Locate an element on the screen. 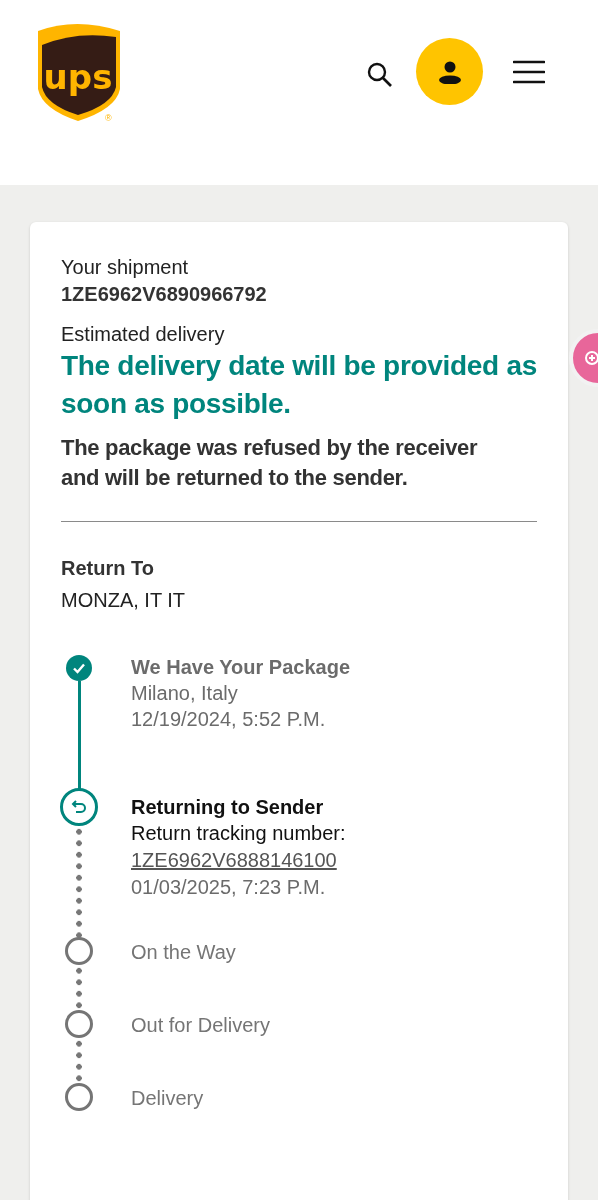  step-title: We Have Your Package is located at coordinates (241, 667).